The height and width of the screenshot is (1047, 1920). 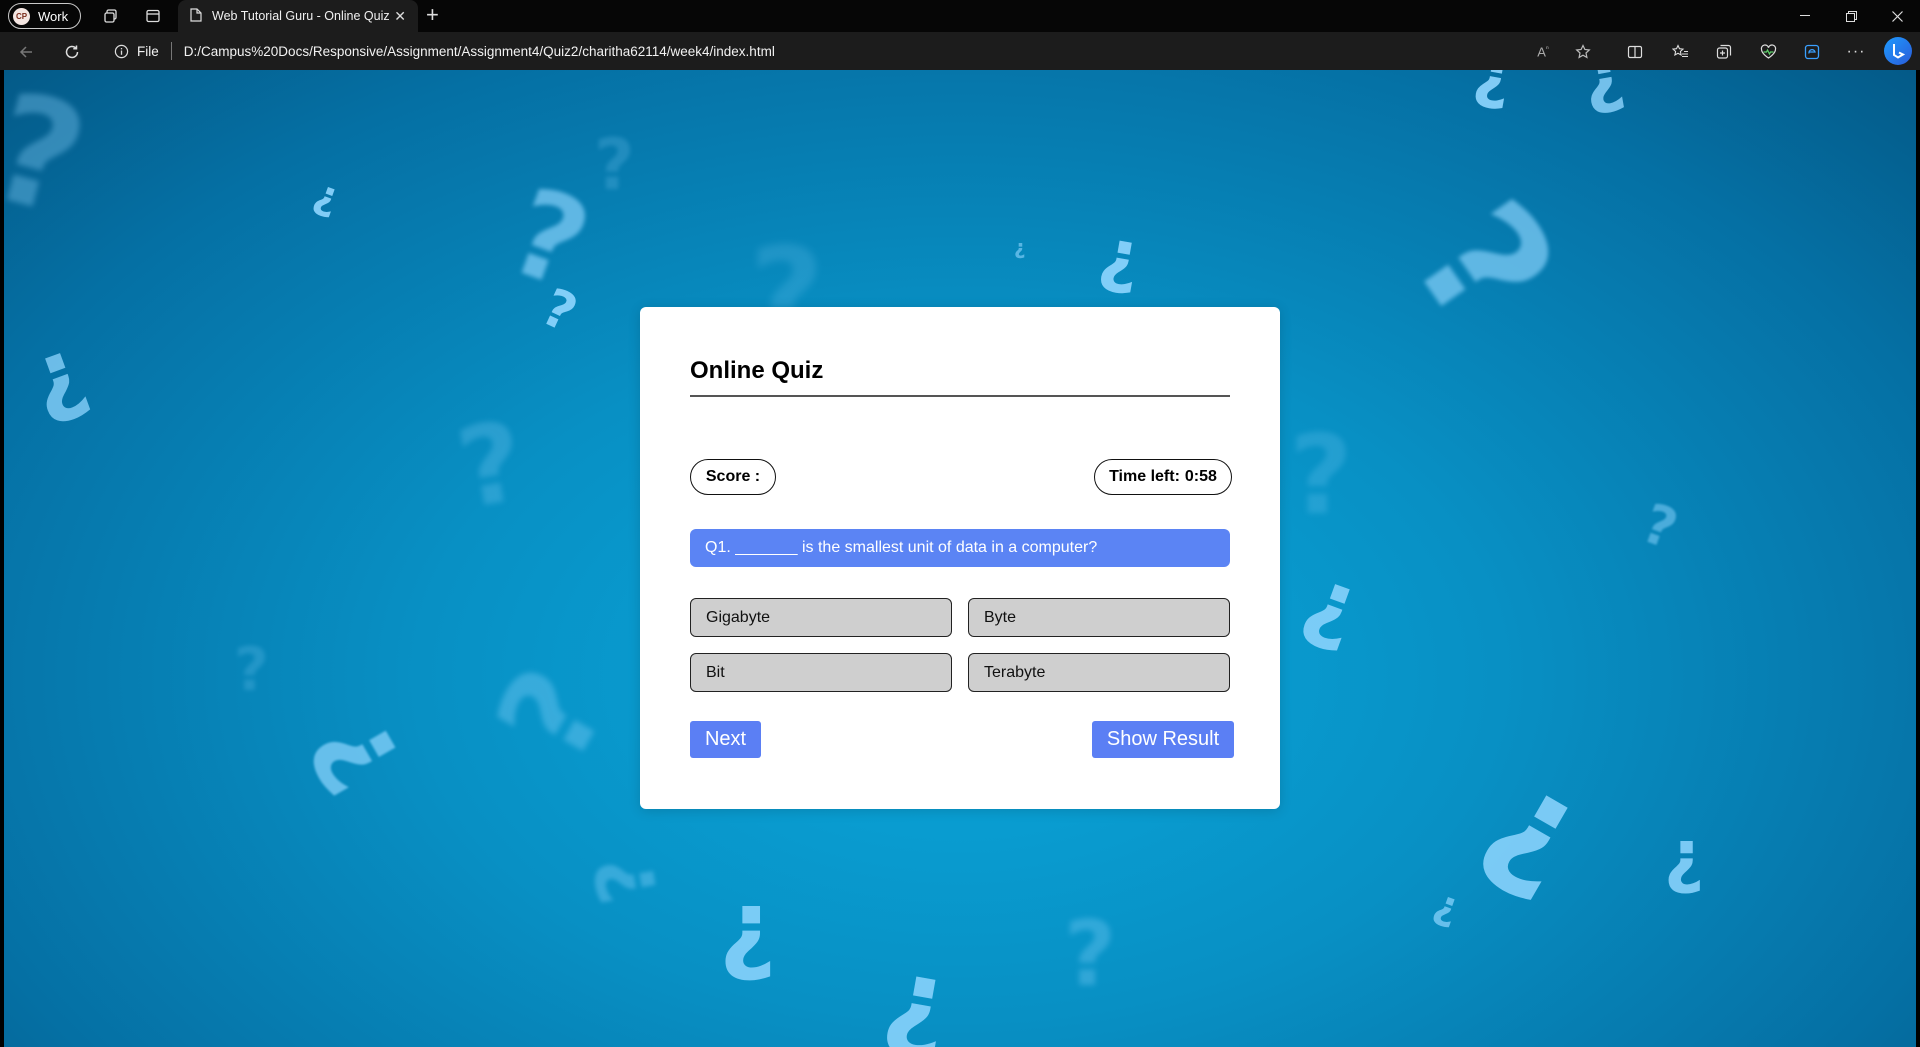 I want to click on option-button: Gigabyte, so click(x=821, y=617).